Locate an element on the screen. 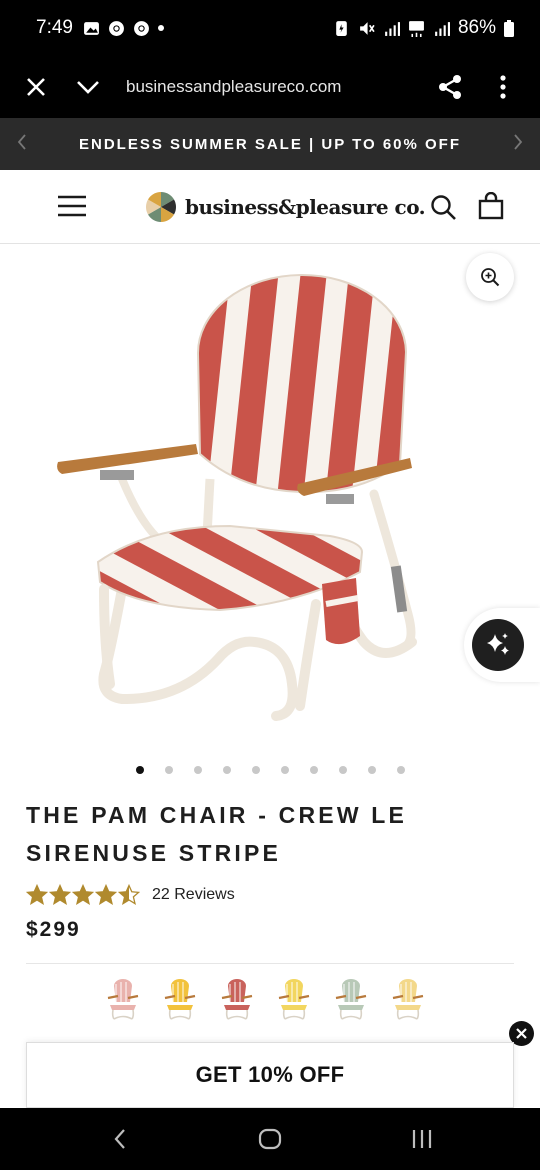 The width and height of the screenshot is (540, 1170). system-navigation-bar is located at coordinates (270, 1139).